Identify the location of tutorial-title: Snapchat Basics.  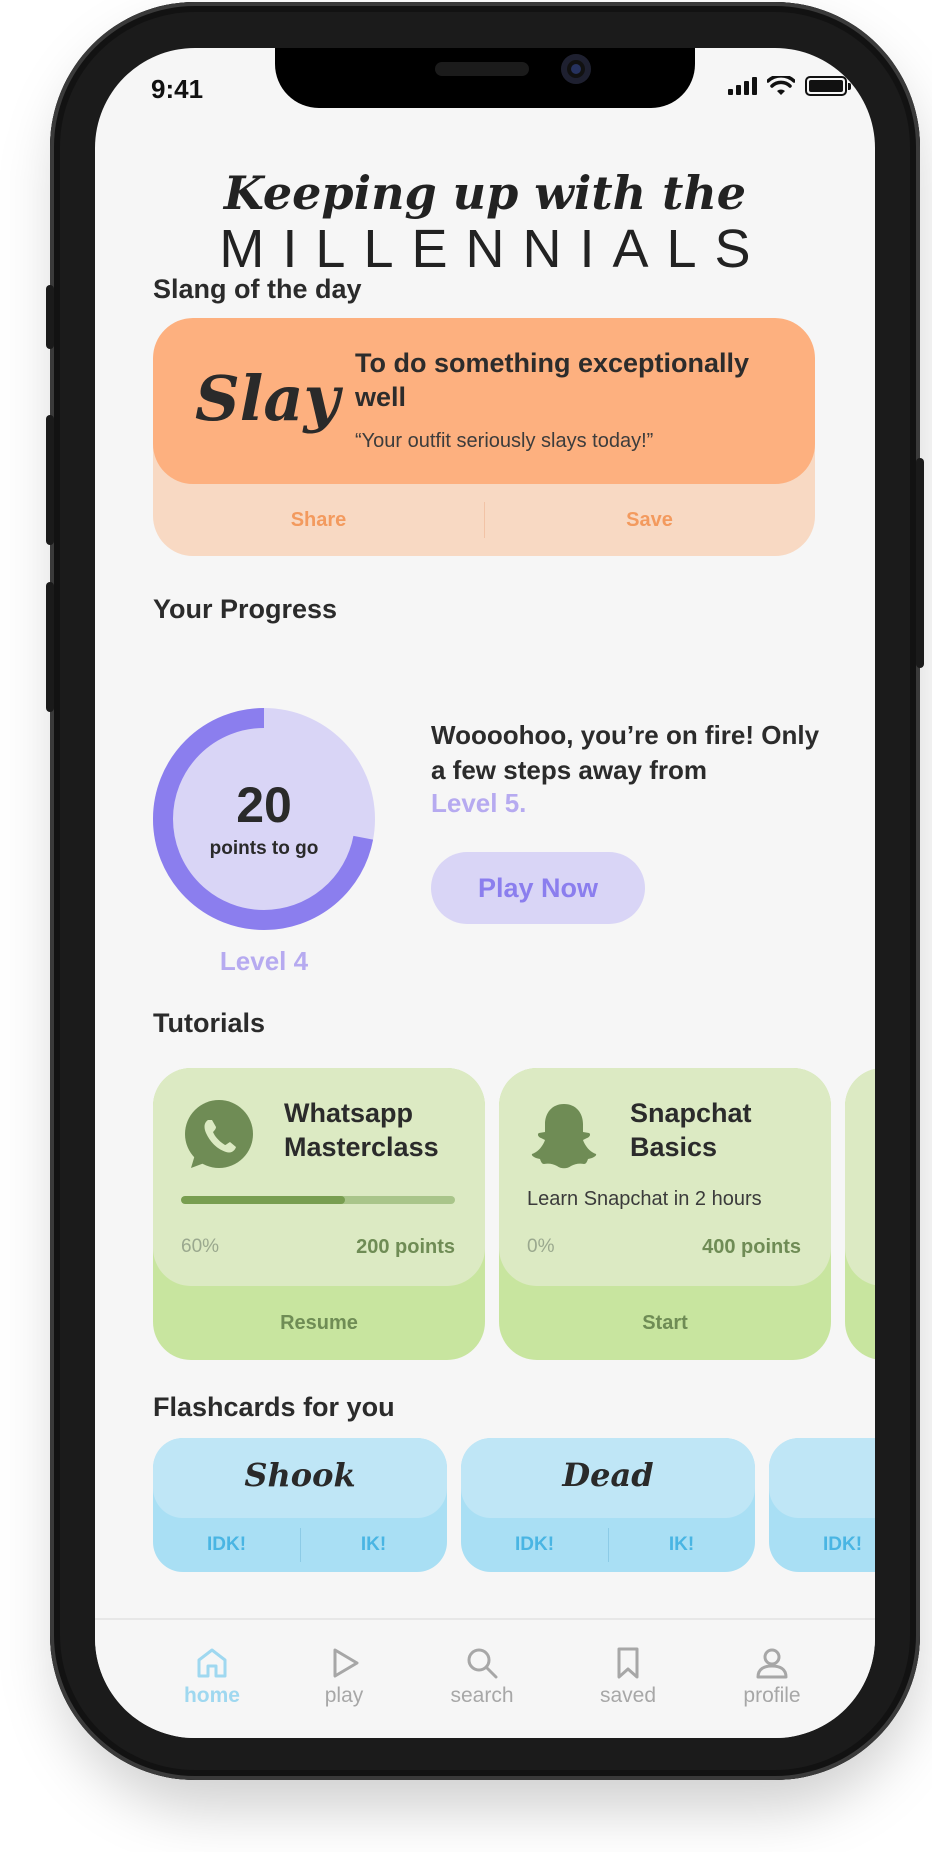
(691, 1130).